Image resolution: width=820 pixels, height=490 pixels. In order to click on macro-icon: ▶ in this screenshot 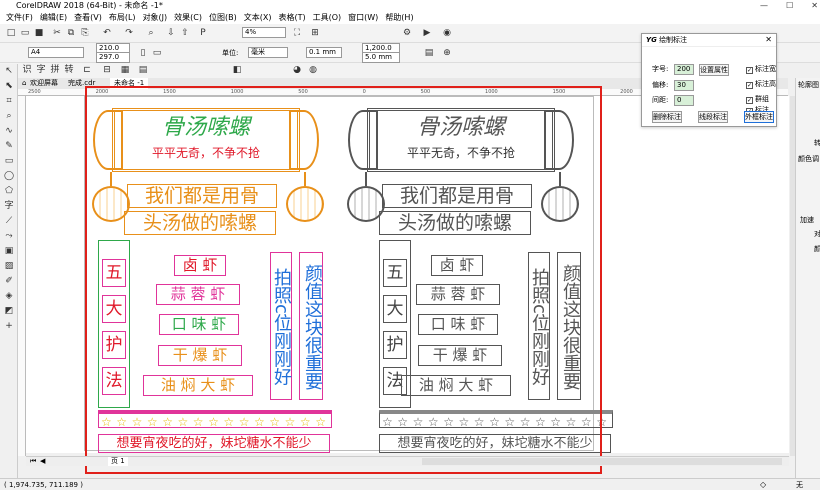, I will do `click(427, 33)`.